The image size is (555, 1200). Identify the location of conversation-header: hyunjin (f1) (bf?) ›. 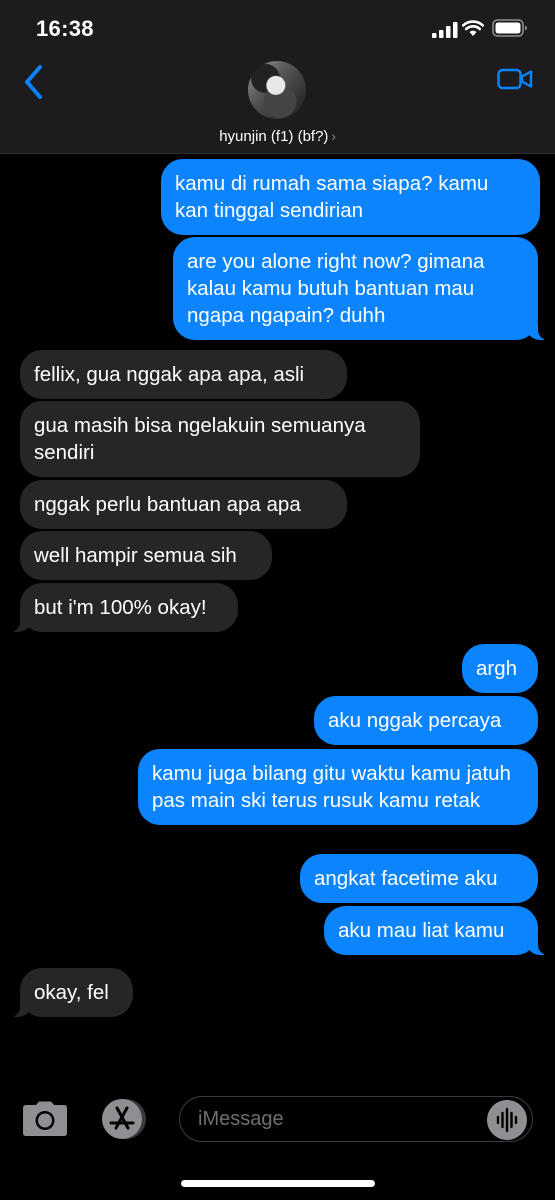
(277, 106).